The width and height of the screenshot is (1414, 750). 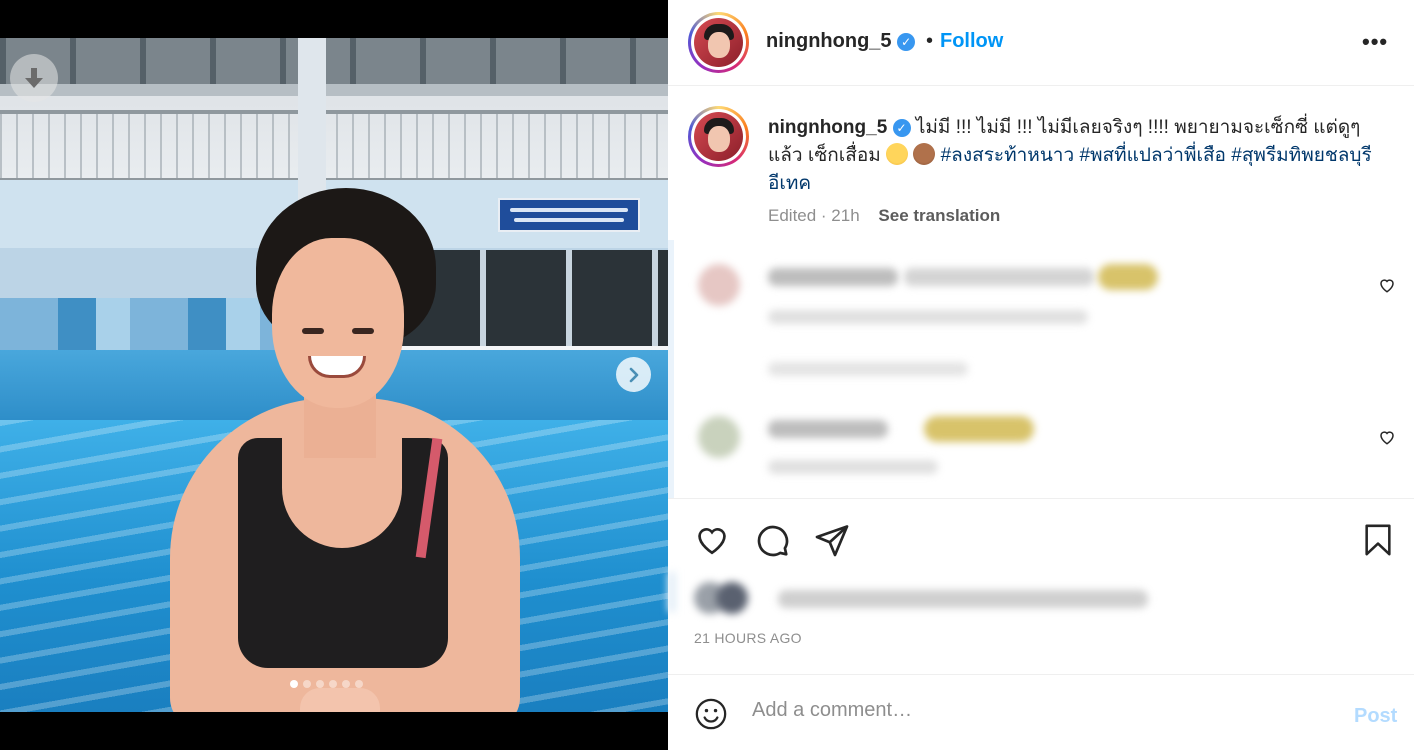 I want to click on save-icon, so click(x=1378, y=540).